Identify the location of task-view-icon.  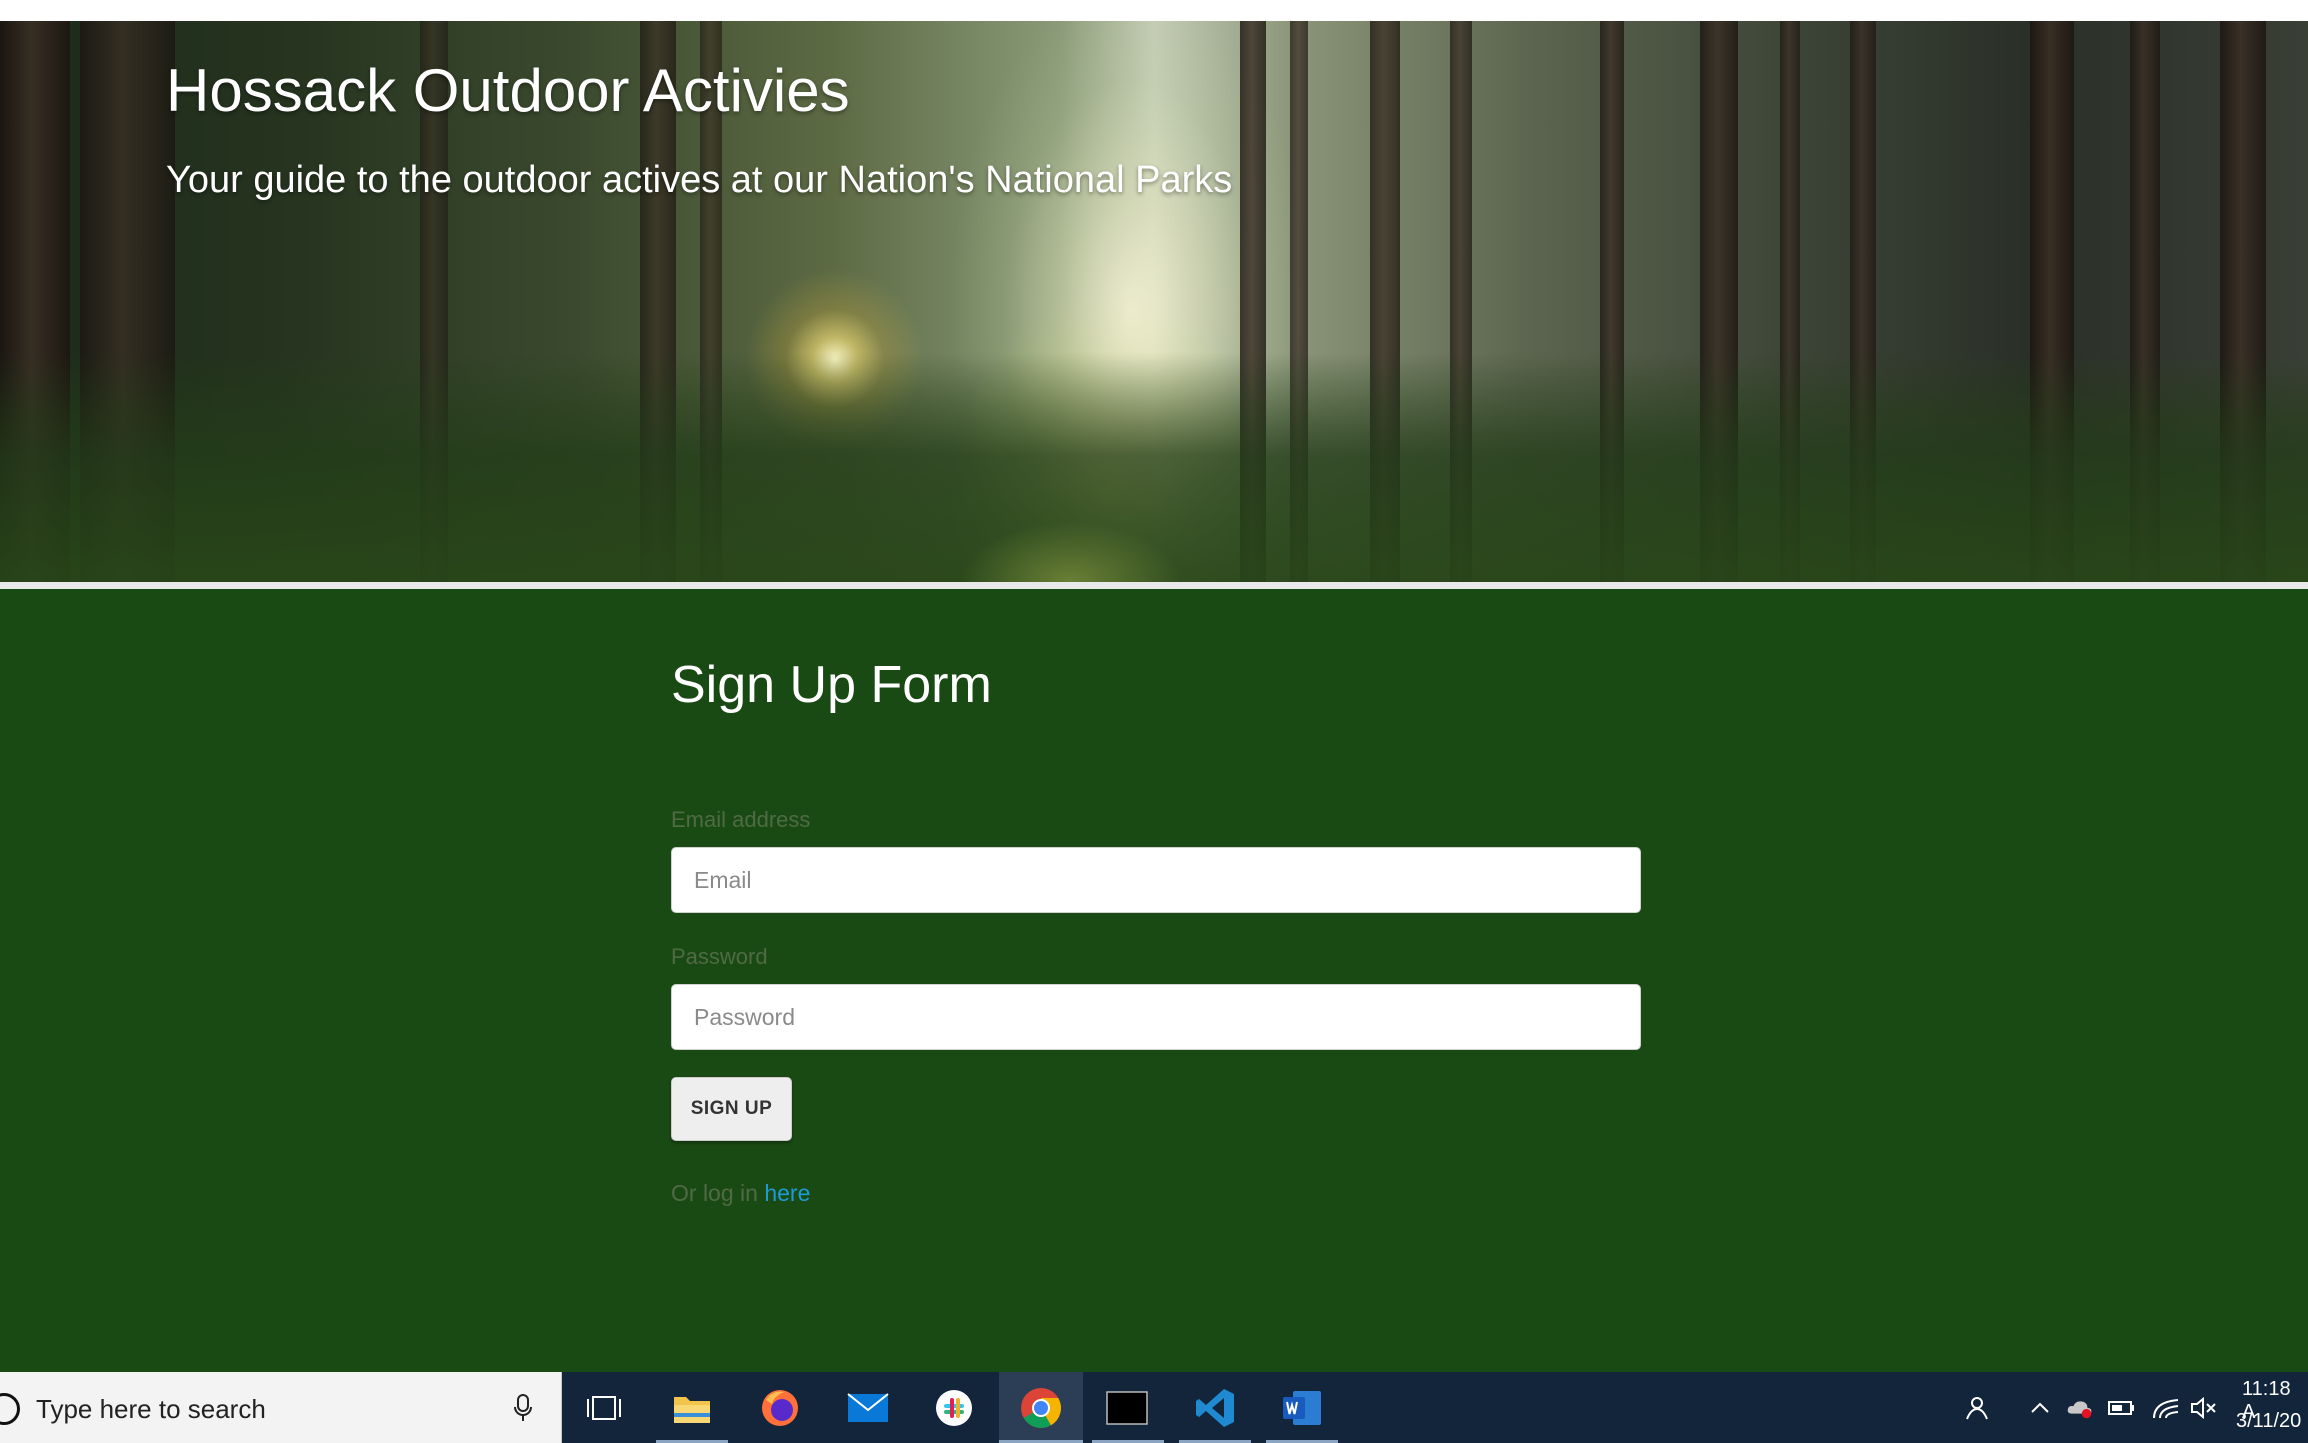
(604, 1408).